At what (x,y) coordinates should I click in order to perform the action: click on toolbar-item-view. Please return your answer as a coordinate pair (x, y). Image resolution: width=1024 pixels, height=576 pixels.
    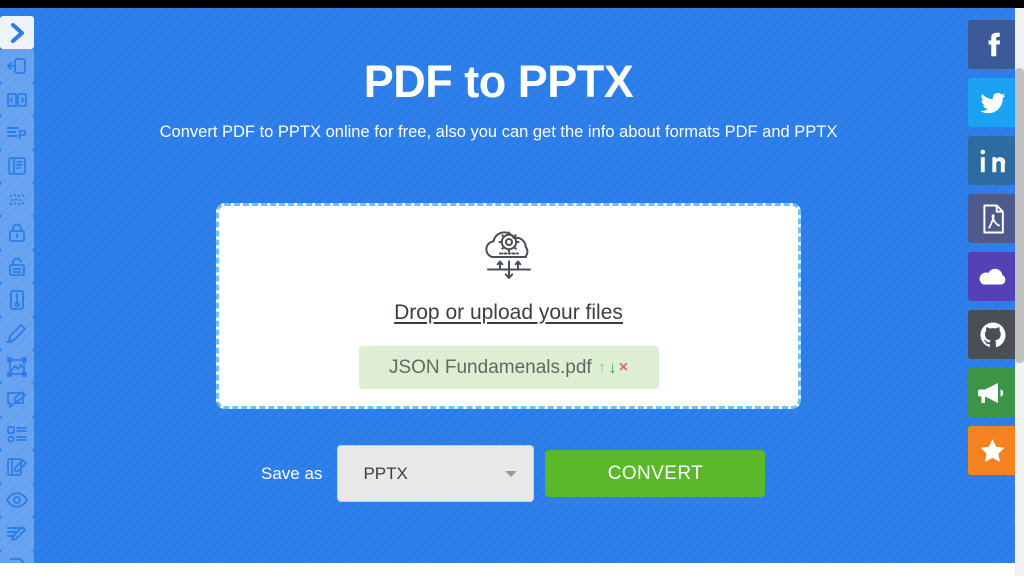
    Looking at the image, I should click on (17, 500).